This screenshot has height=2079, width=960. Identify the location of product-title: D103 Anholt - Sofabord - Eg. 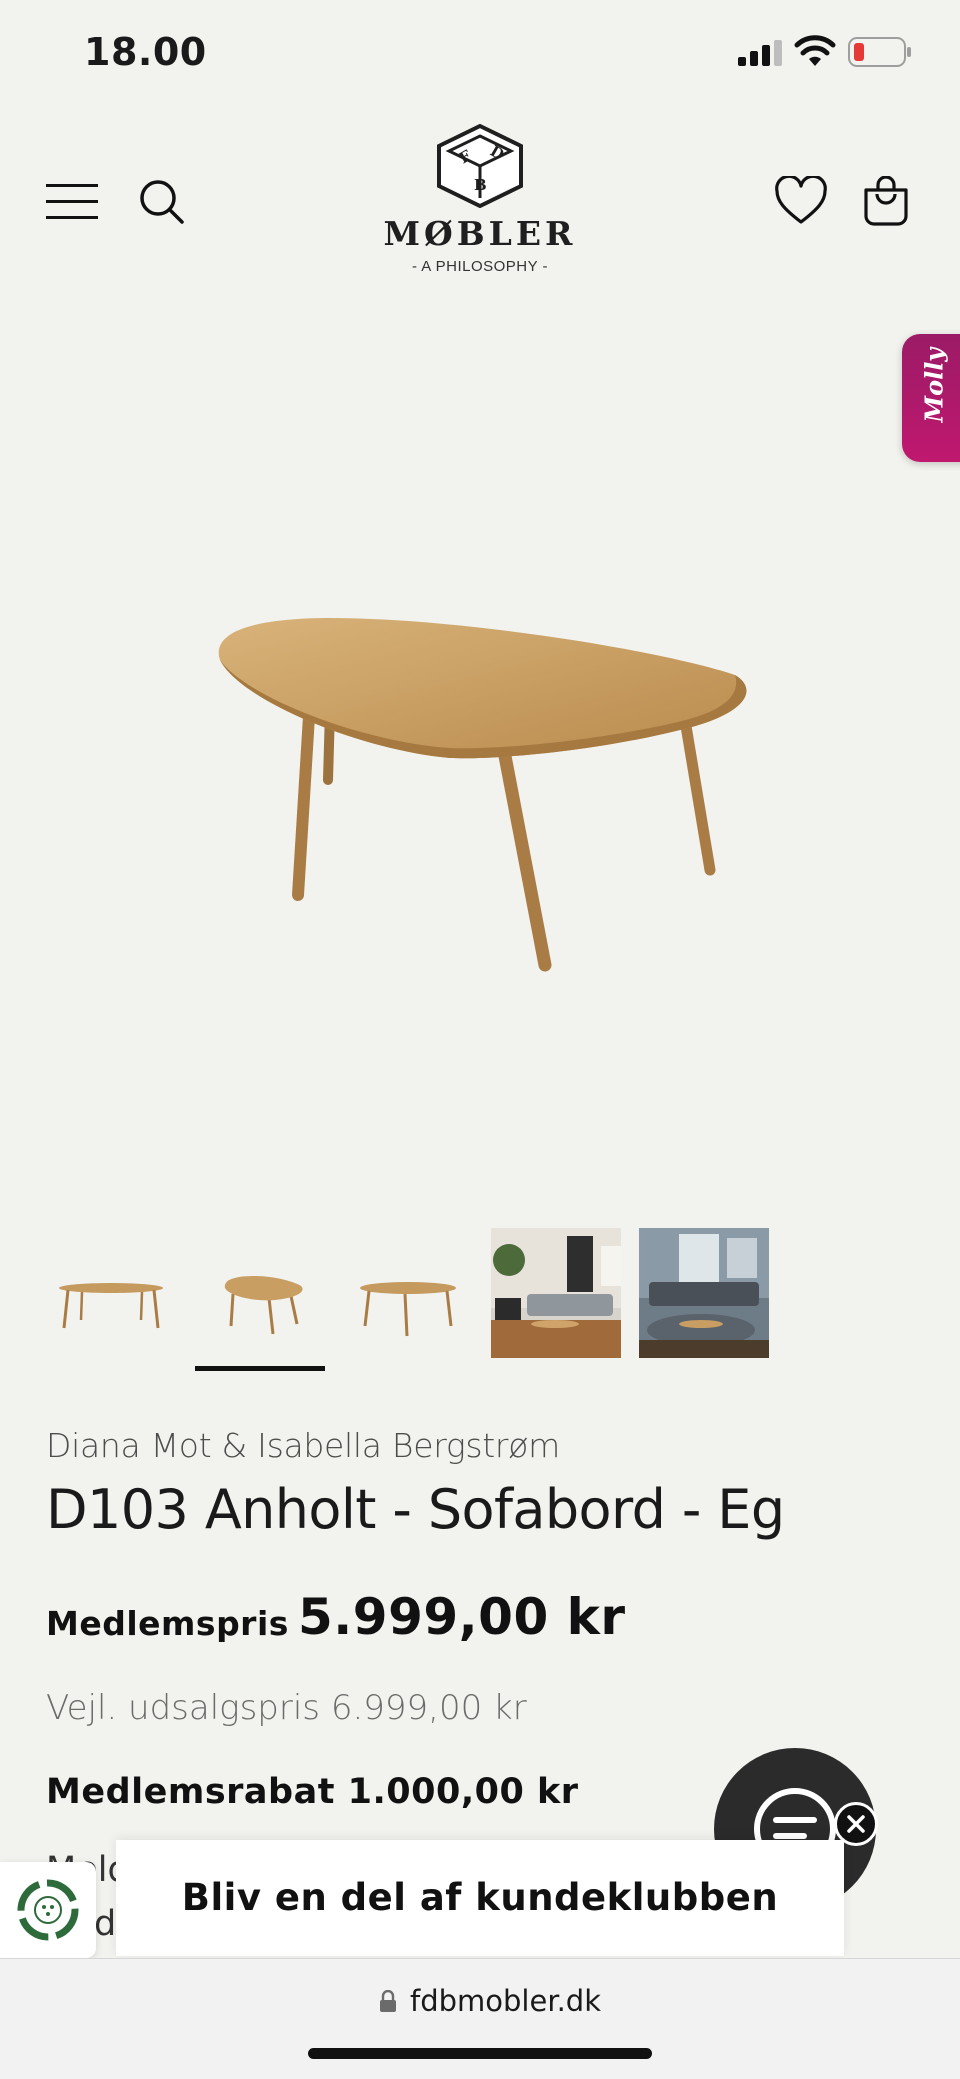
(415, 1509).